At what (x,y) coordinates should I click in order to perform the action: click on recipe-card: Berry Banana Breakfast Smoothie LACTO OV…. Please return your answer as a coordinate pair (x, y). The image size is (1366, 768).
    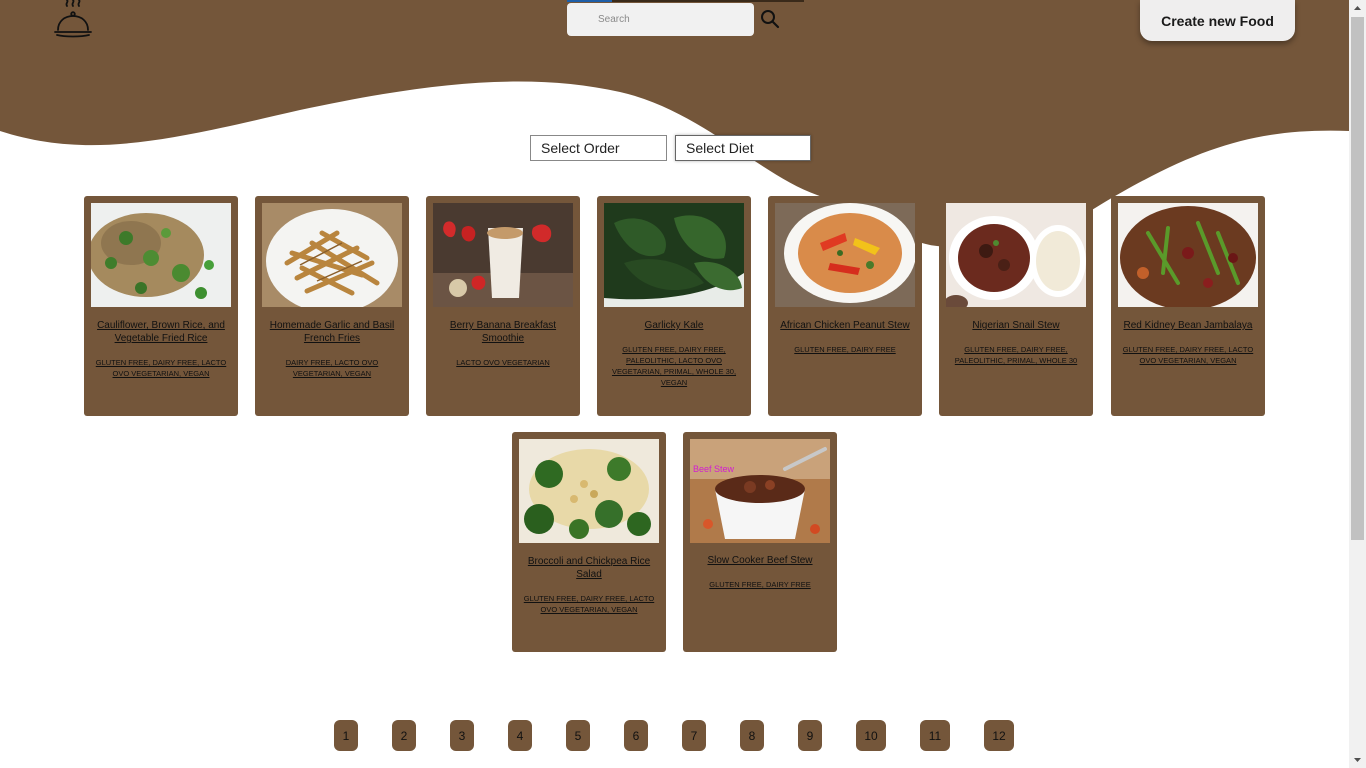
    Looking at the image, I should click on (503, 306).